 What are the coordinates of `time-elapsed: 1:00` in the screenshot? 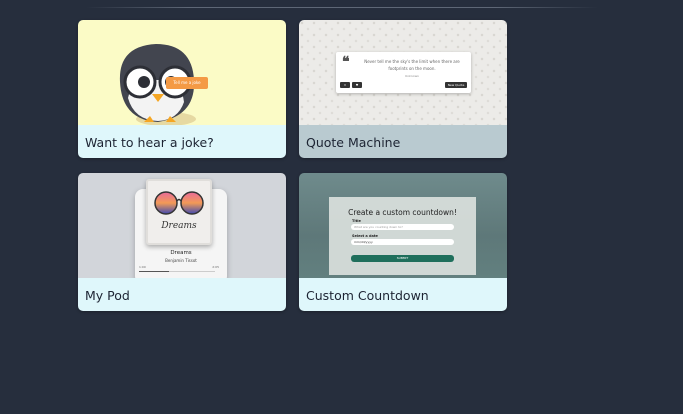 It's located at (142, 267).